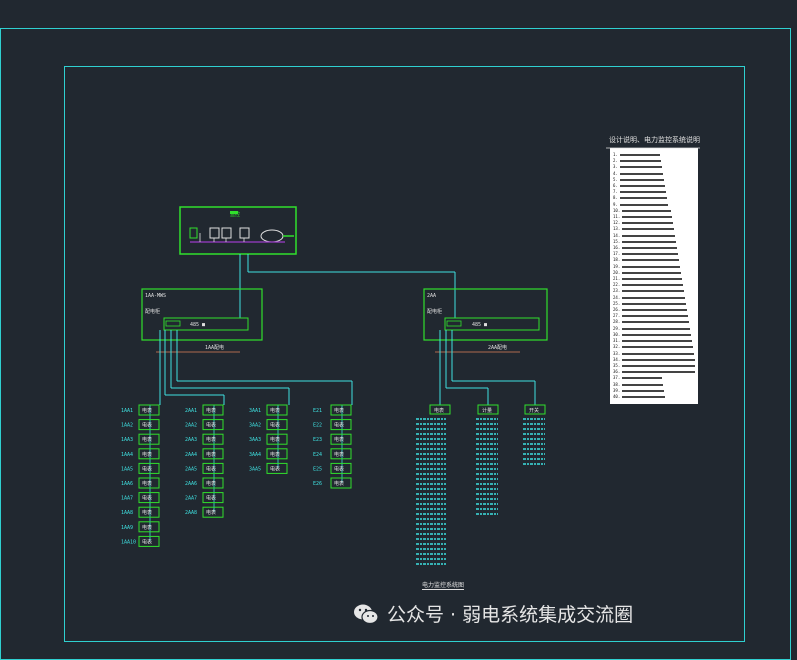 This screenshot has height=660, width=797. I want to click on circuit-label: 1AA3, so click(127, 440).